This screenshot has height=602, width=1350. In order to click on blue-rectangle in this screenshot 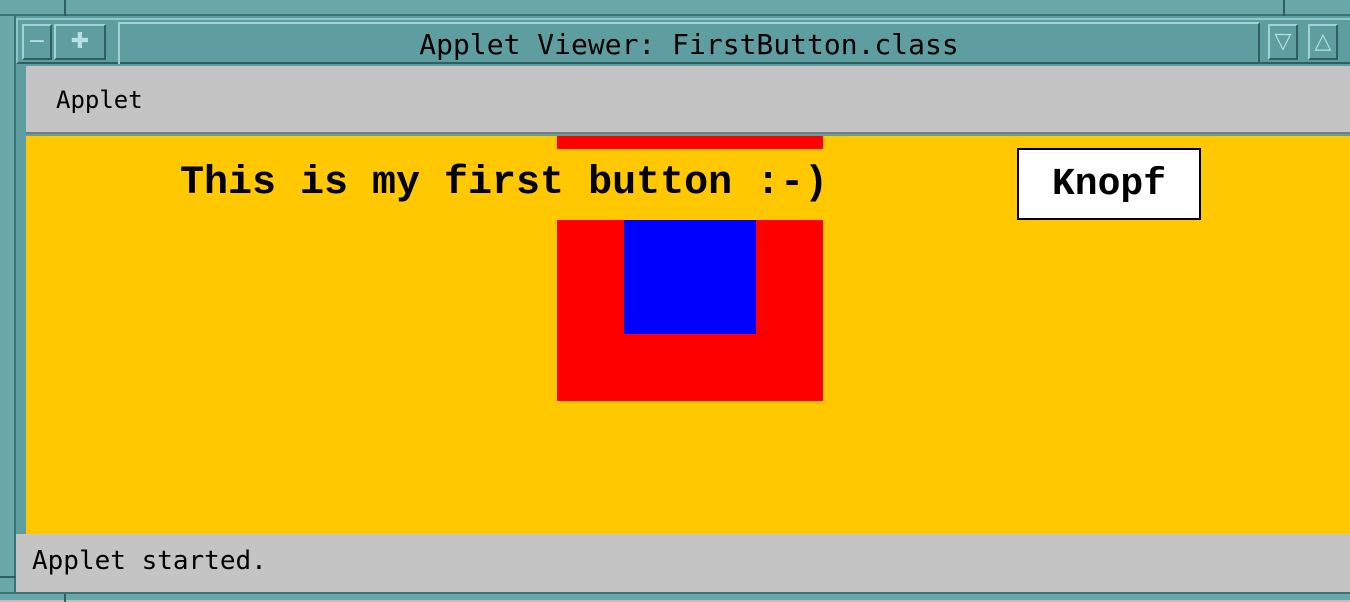, I will do `click(690, 277)`.